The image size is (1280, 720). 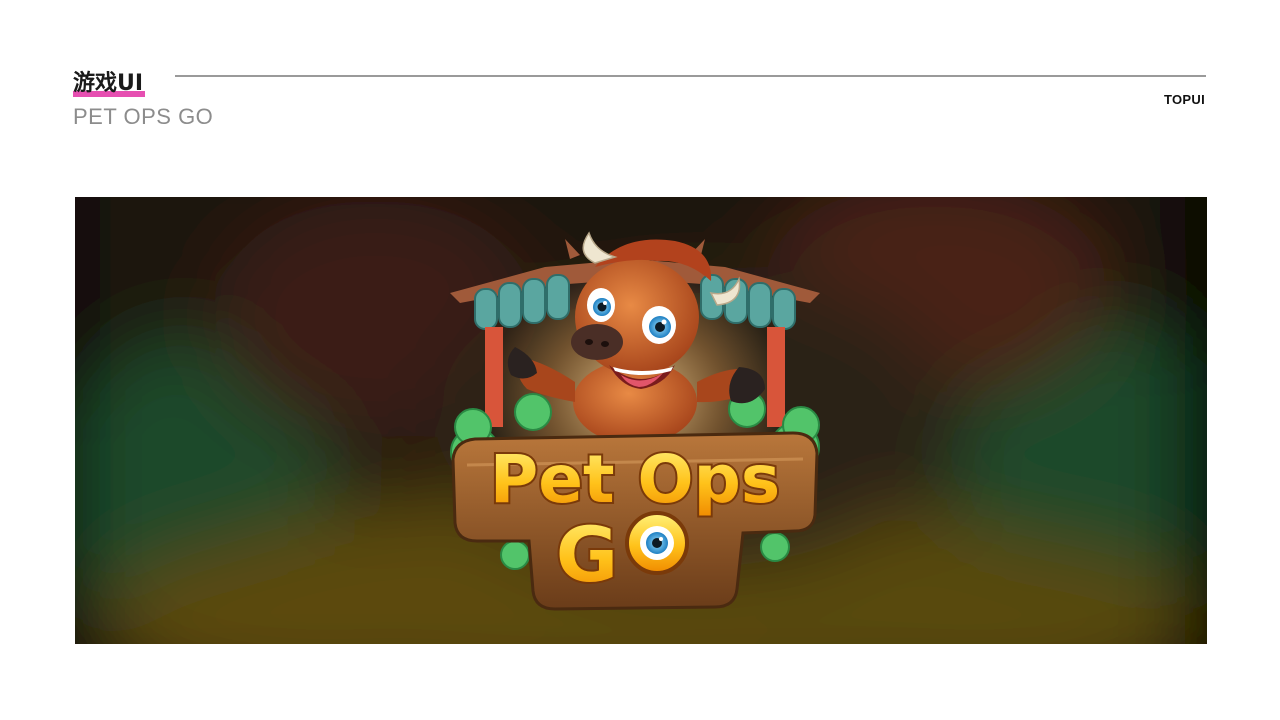 What do you see at coordinates (657, 543) in the screenshot?
I see `logo-letter-o-eye: O` at bounding box center [657, 543].